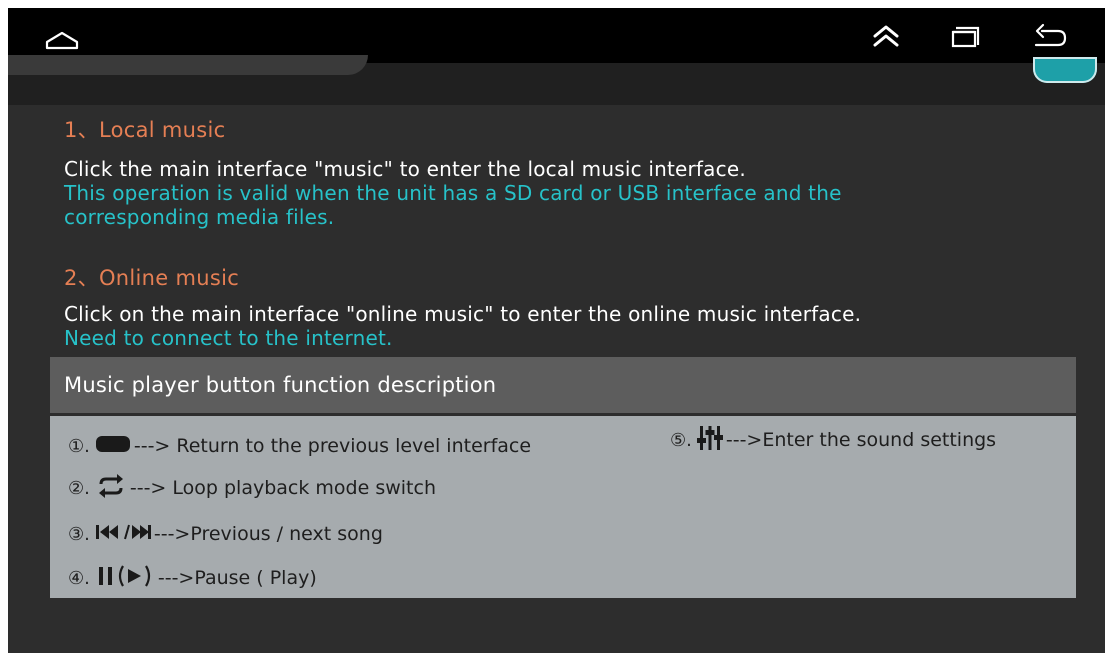  What do you see at coordinates (79, 578) in the screenshot?
I see `item-number: ④.` at bounding box center [79, 578].